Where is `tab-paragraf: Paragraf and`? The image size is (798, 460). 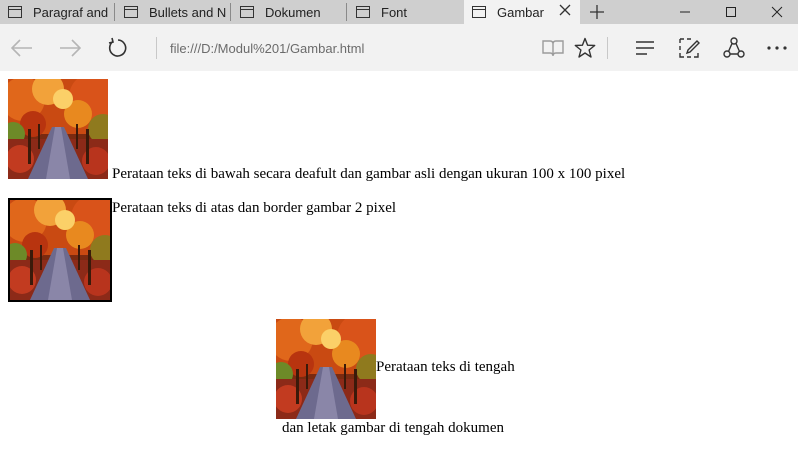 tab-paragraf: Paragraf and is located at coordinates (57, 12).